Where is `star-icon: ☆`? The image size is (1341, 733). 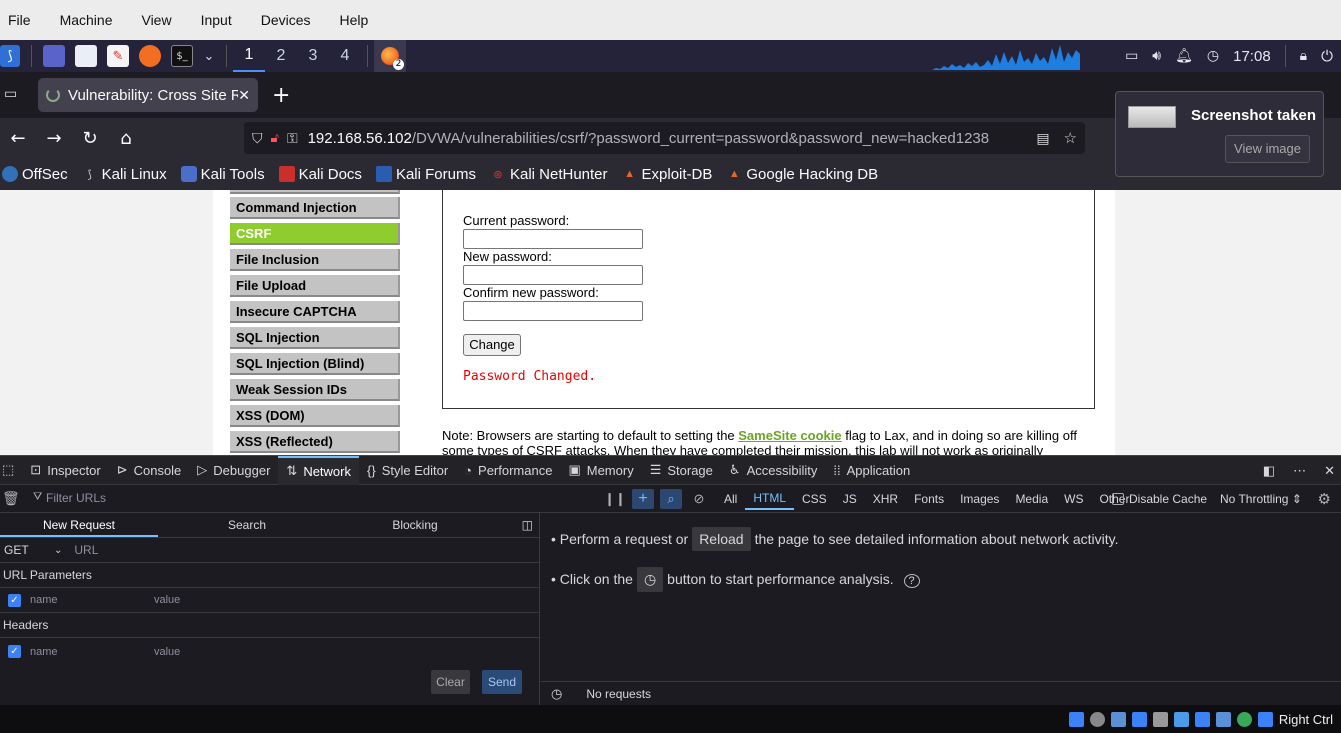 star-icon: ☆ is located at coordinates (1070, 138).